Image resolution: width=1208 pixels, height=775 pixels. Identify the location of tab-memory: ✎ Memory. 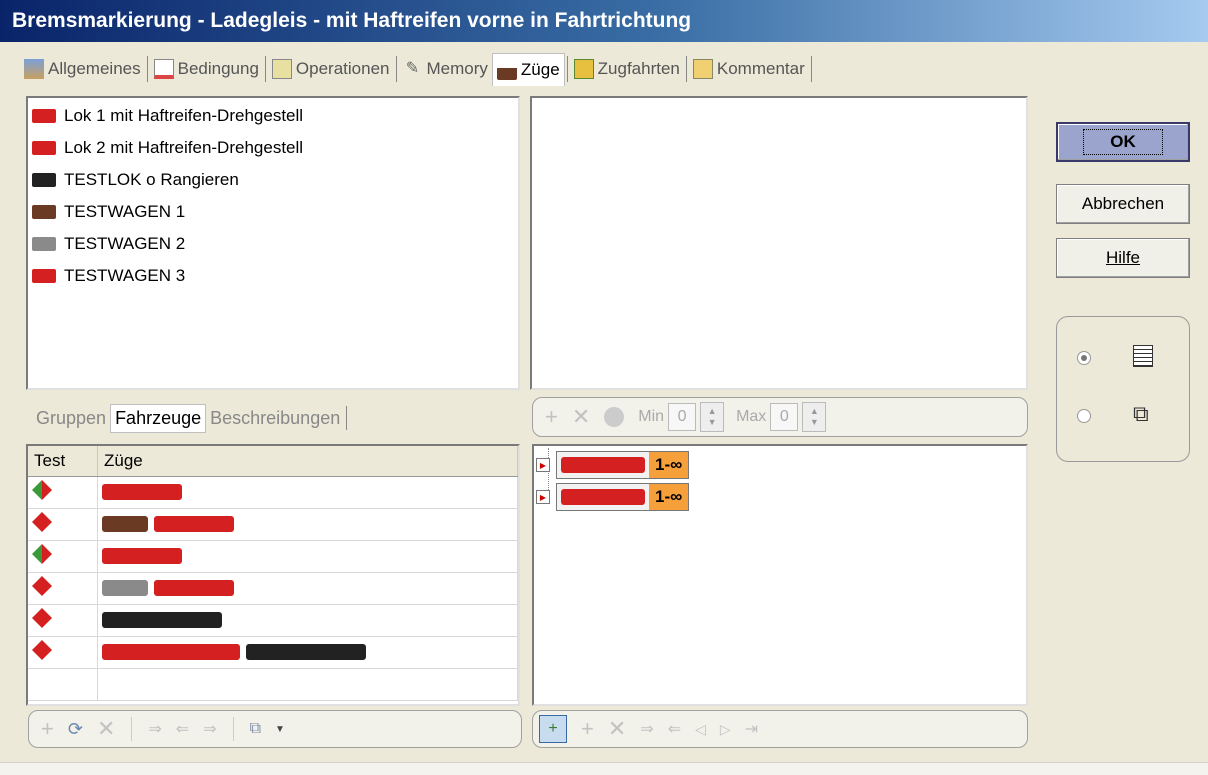
(445, 69).